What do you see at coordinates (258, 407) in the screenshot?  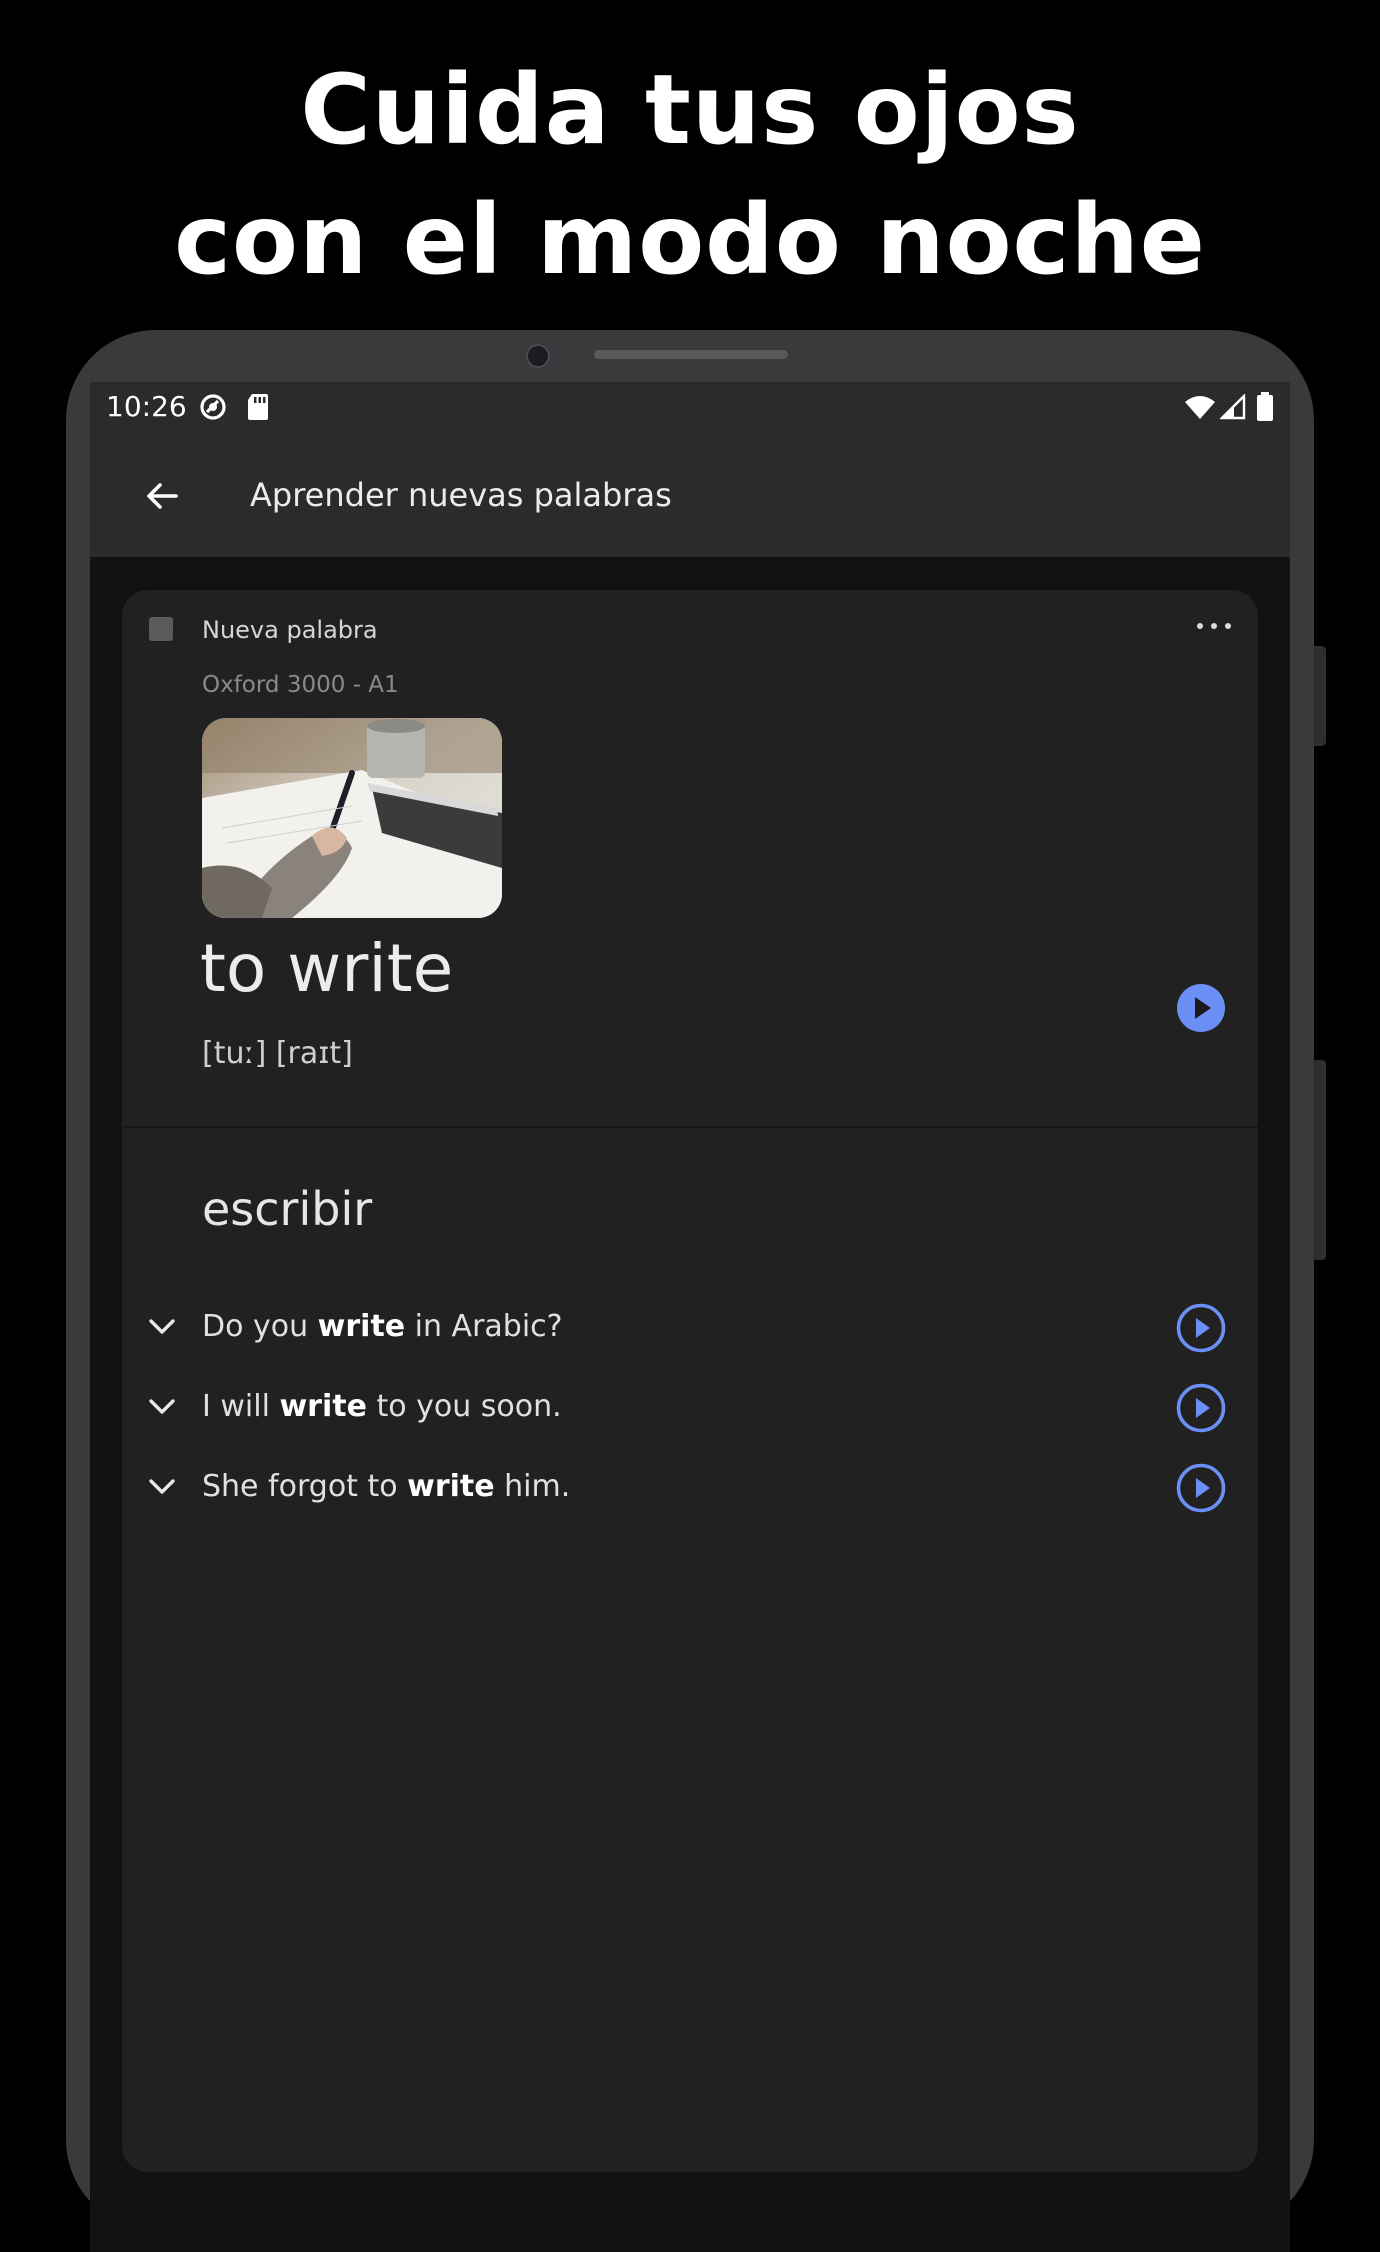 I see `sd-card-icon` at bounding box center [258, 407].